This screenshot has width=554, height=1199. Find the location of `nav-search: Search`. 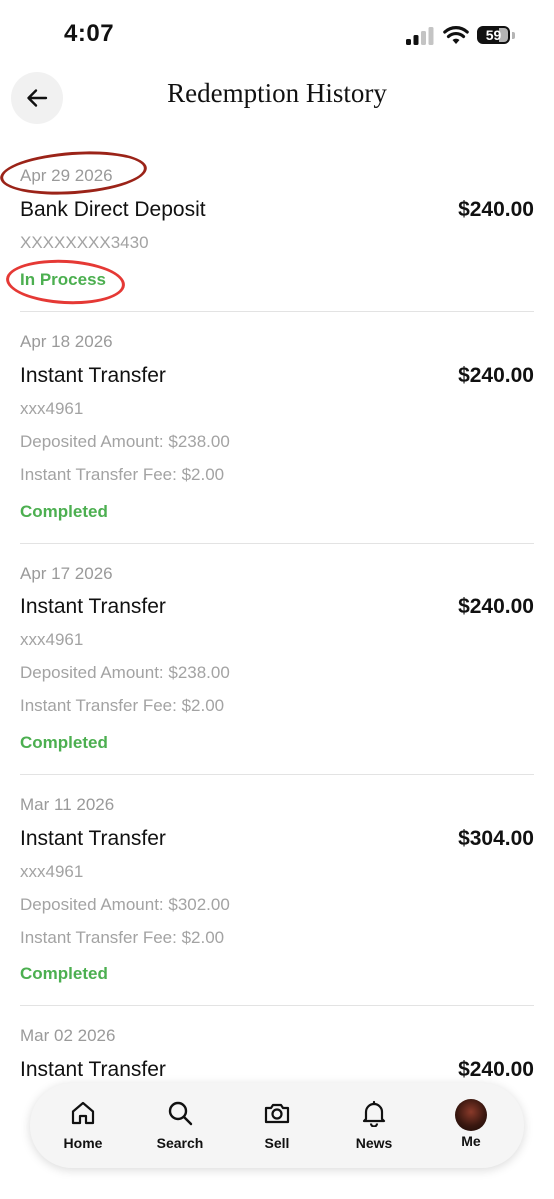

nav-search: Search is located at coordinates (180, 1127).